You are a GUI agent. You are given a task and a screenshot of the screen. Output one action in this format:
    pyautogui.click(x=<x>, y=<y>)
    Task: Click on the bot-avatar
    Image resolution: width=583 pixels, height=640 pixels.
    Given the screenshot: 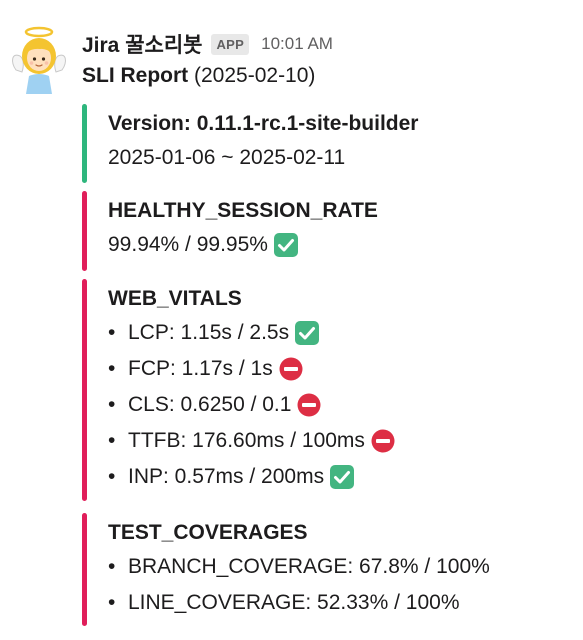 What is the action you would take?
    pyautogui.click(x=39, y=60)
    